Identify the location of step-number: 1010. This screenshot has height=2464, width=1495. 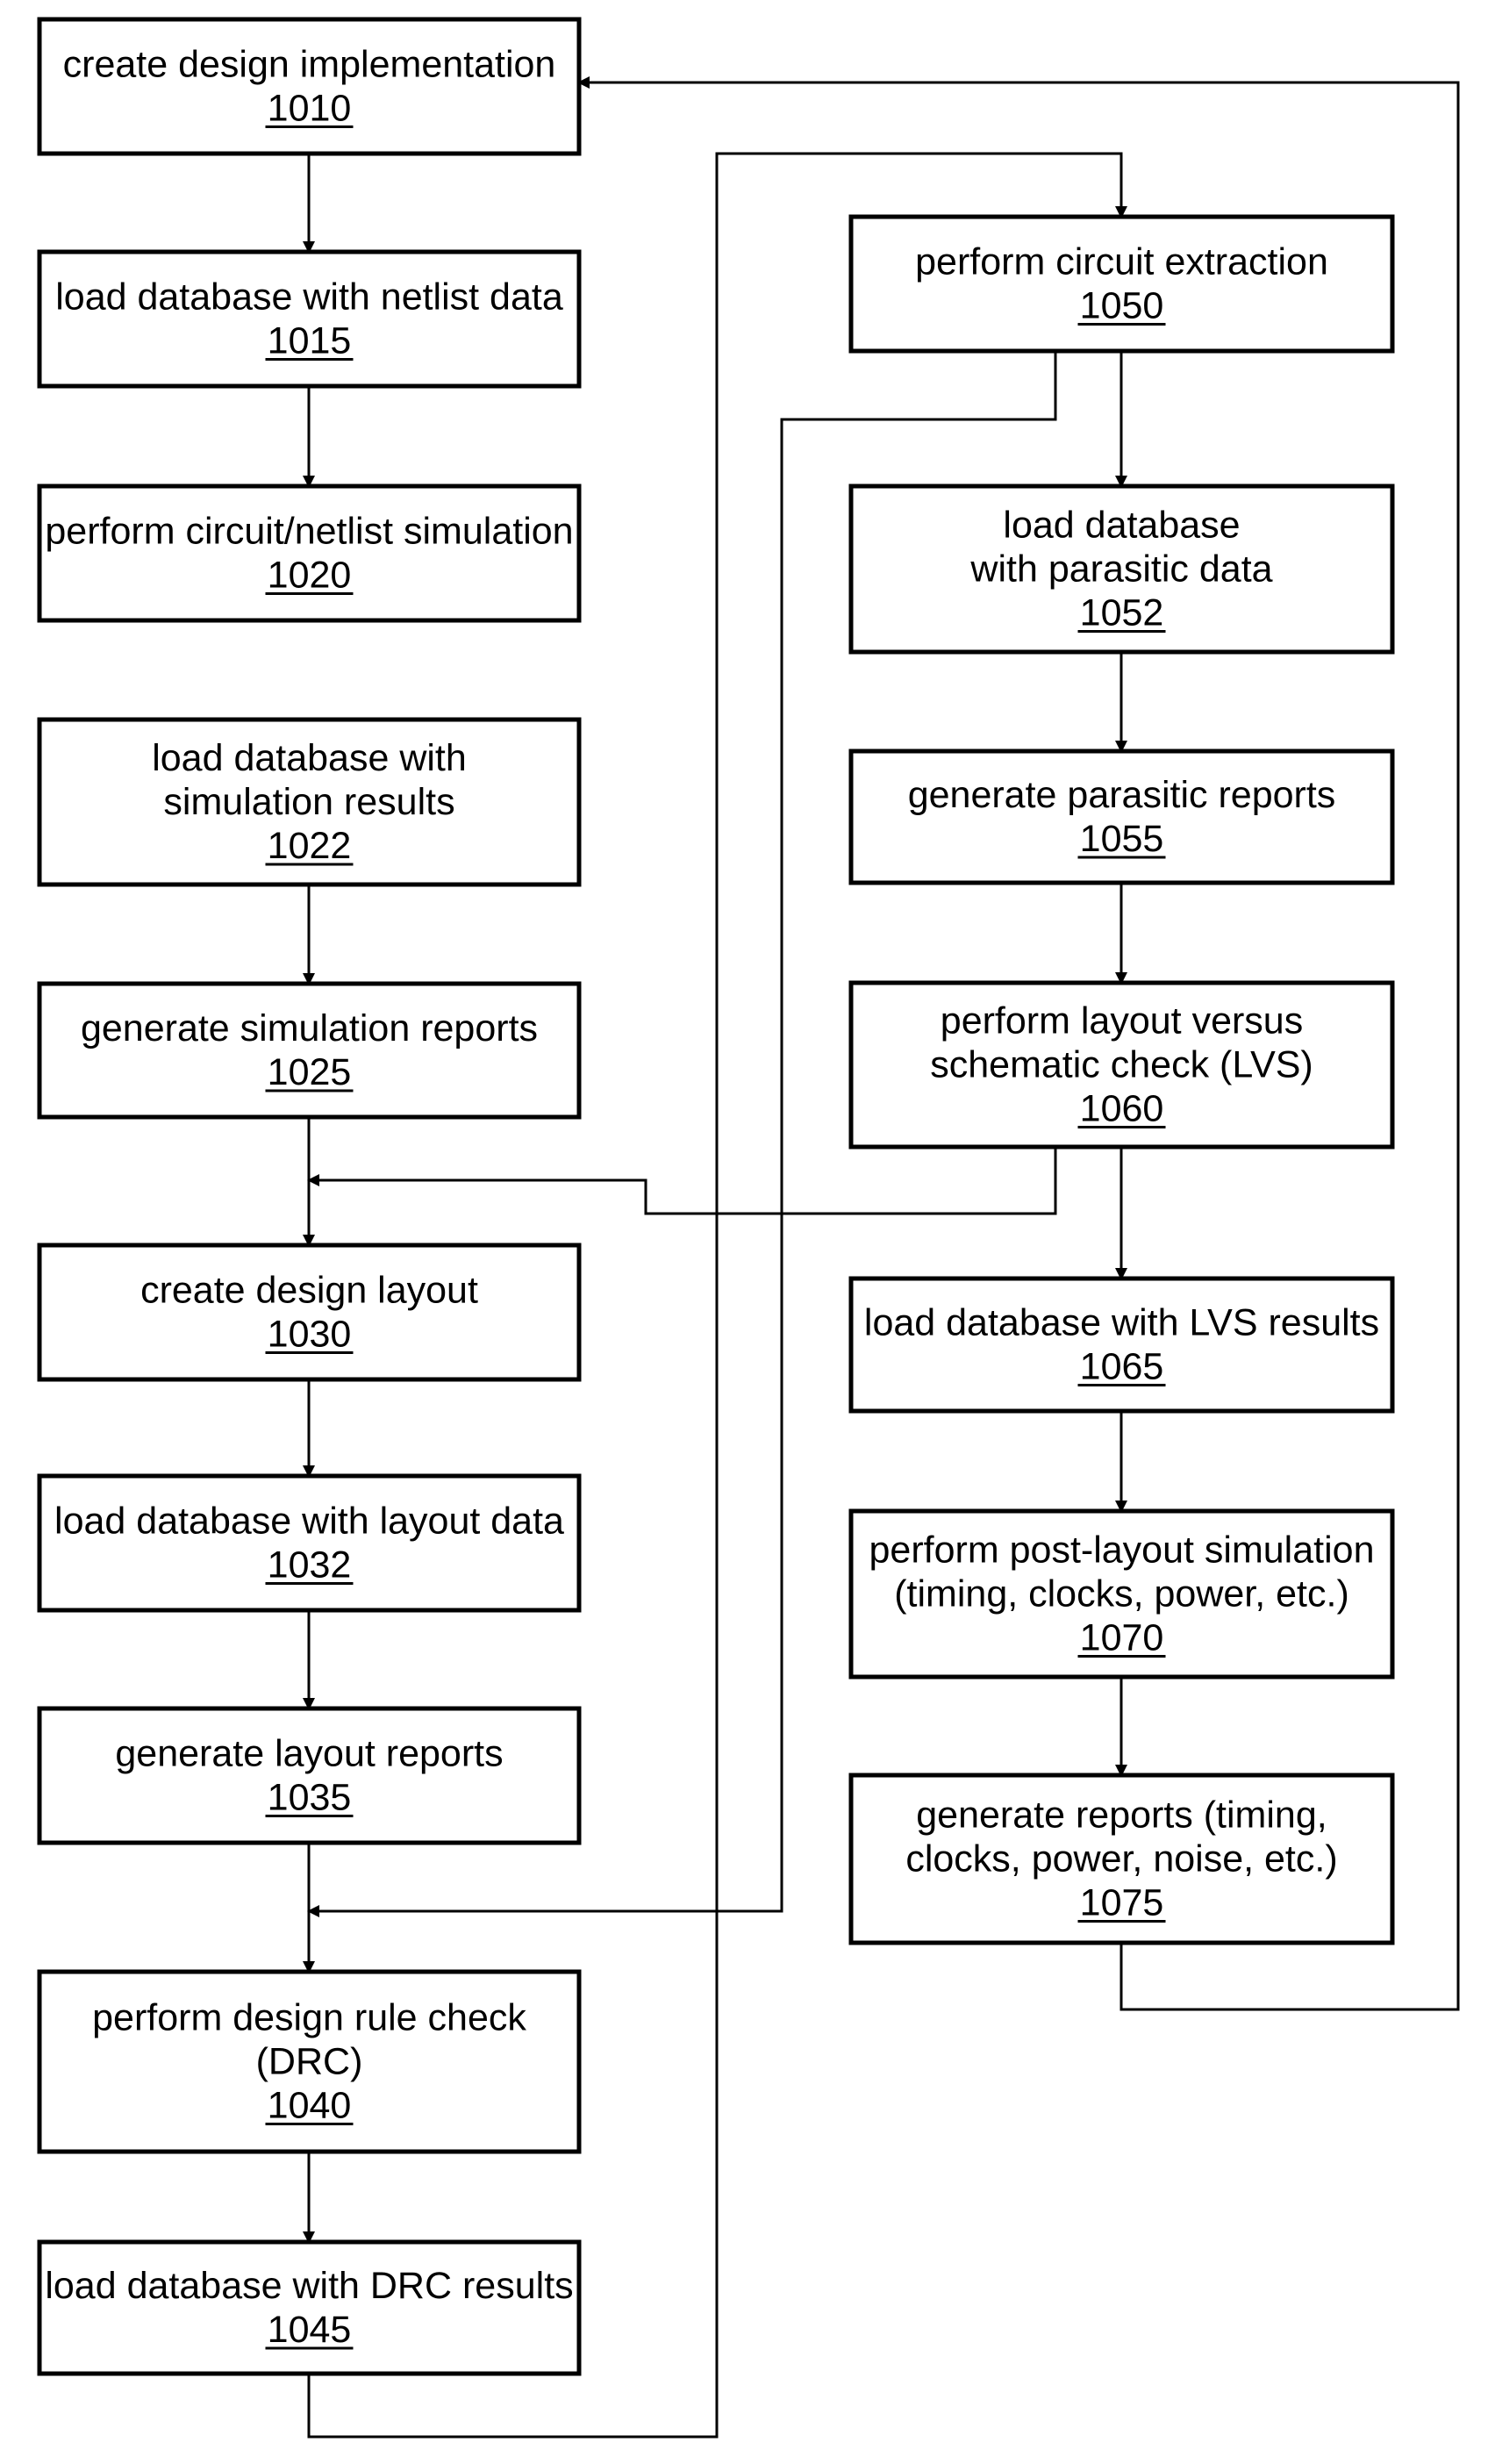
(310, 109).